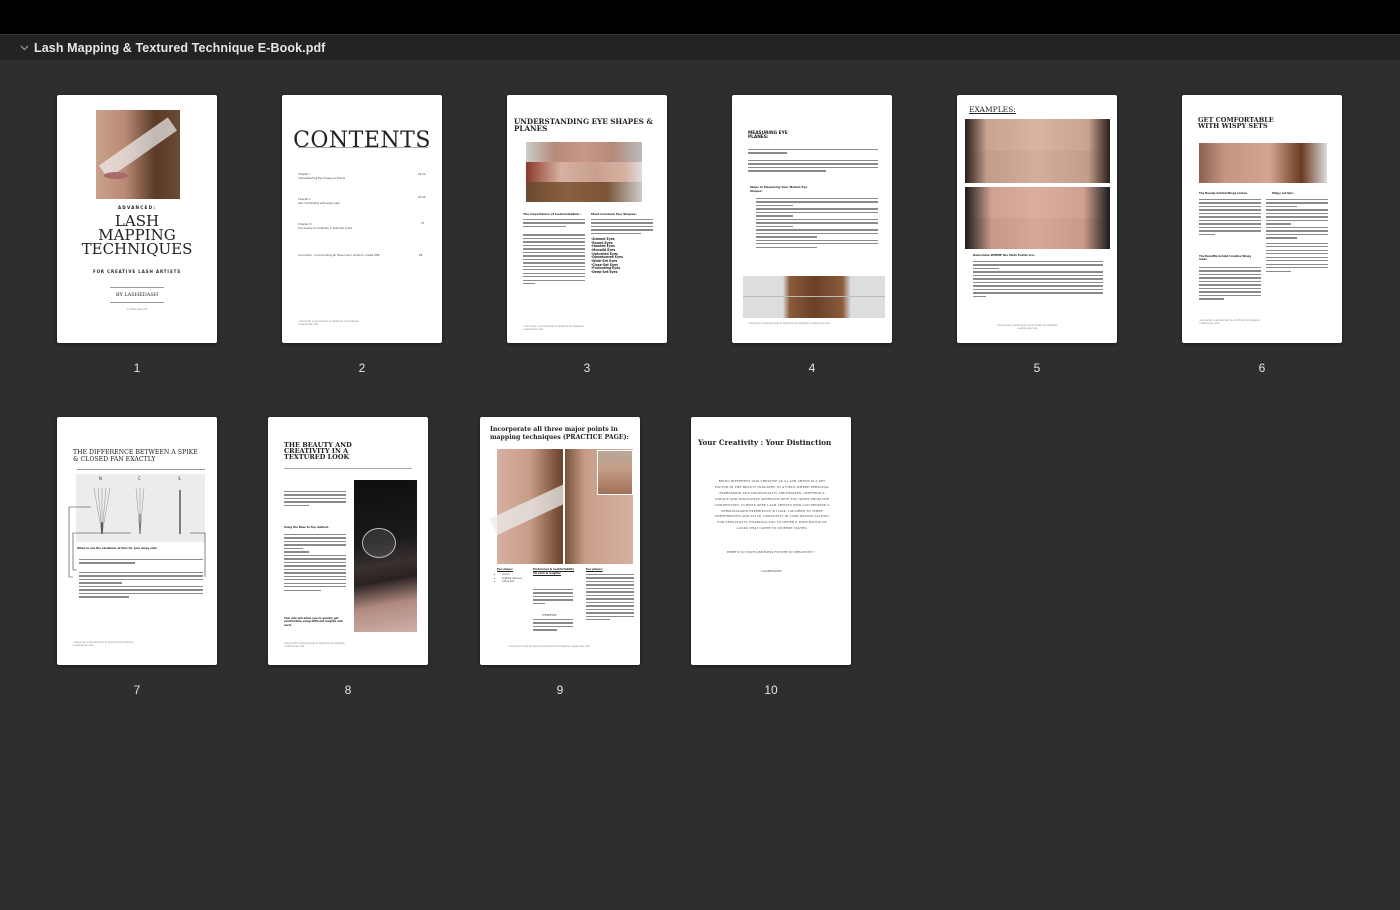 This screenshot has width=1400, height=910. I want to click on cover-title: LASH MAPPING TECHNIQUES, so click(137, 235).